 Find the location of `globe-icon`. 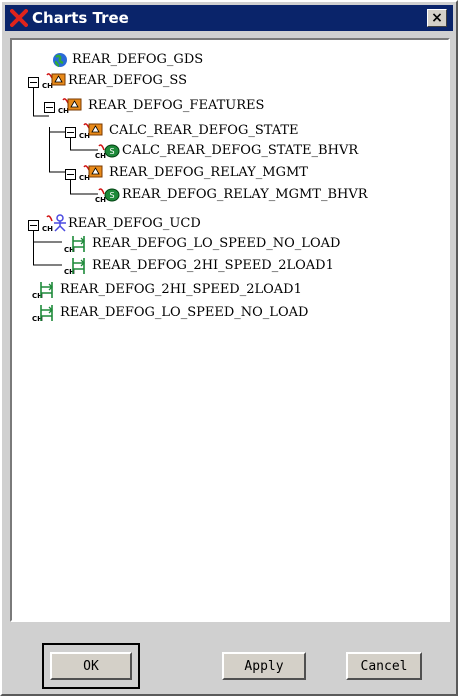

globe-icon is located at coordinates (60, 60).